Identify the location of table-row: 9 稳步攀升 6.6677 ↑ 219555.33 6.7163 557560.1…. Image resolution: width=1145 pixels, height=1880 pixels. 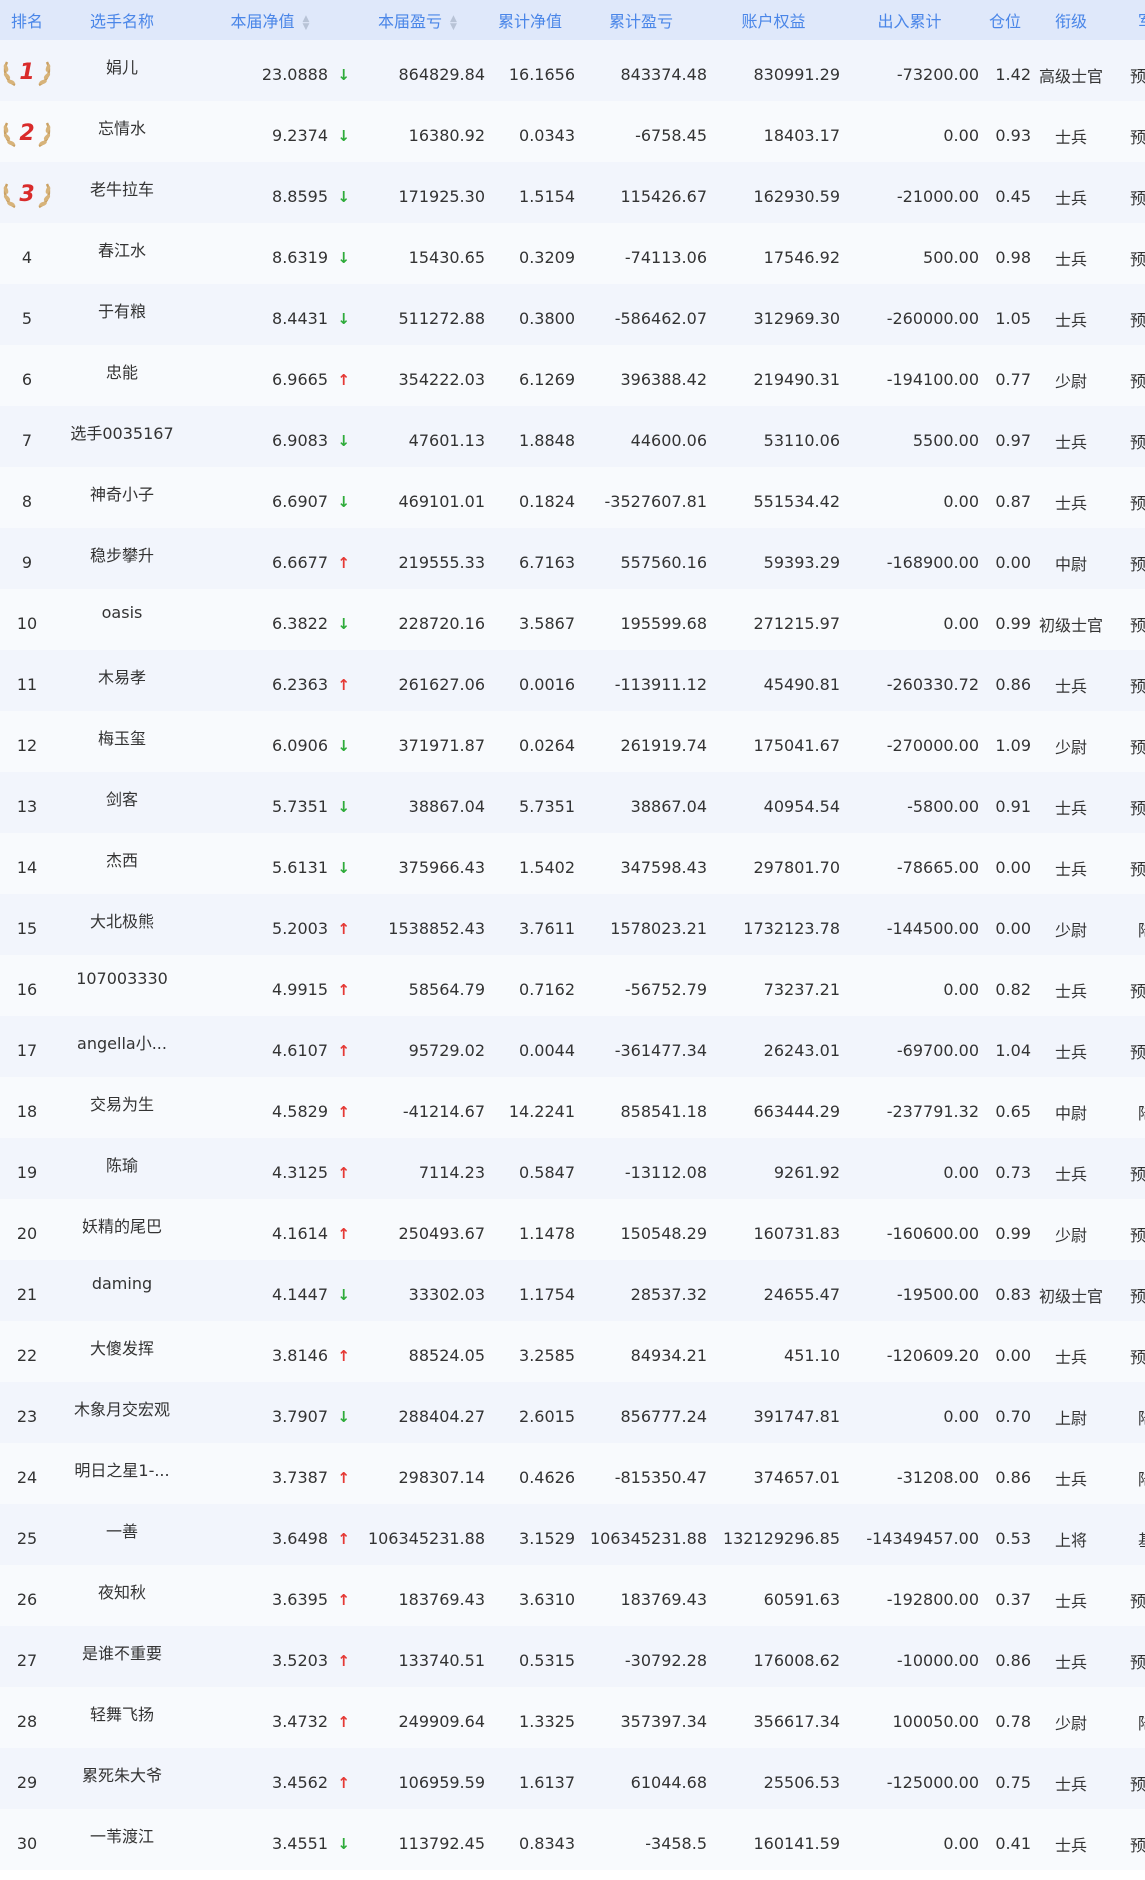
(572, 558).